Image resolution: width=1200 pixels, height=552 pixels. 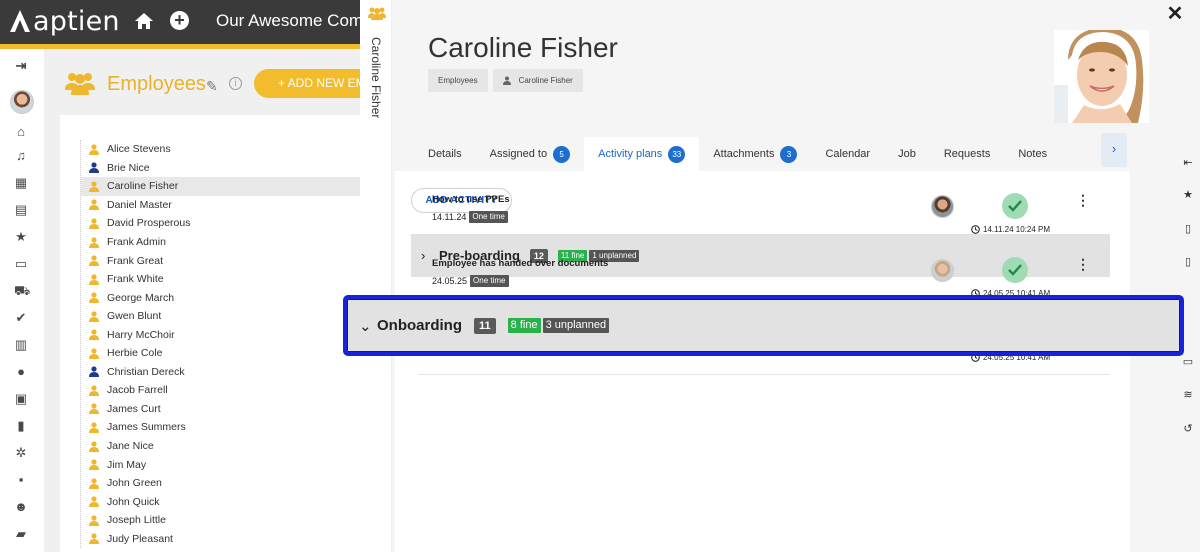 What do you see at coordinates (220, 409) in the screenshot?
I see `employee-row: James Curt` at bounding box center [220, 409].